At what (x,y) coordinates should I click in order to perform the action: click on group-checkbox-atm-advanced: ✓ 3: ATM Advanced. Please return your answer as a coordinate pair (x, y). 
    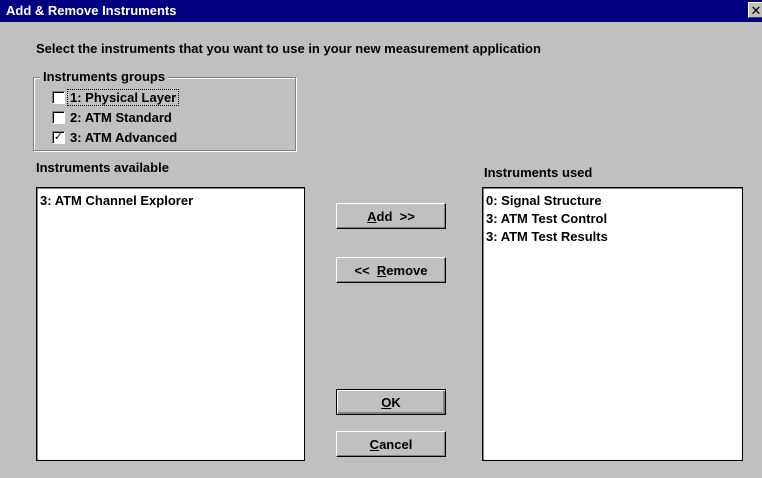
    Looking at the image, I should click on (115, 137).